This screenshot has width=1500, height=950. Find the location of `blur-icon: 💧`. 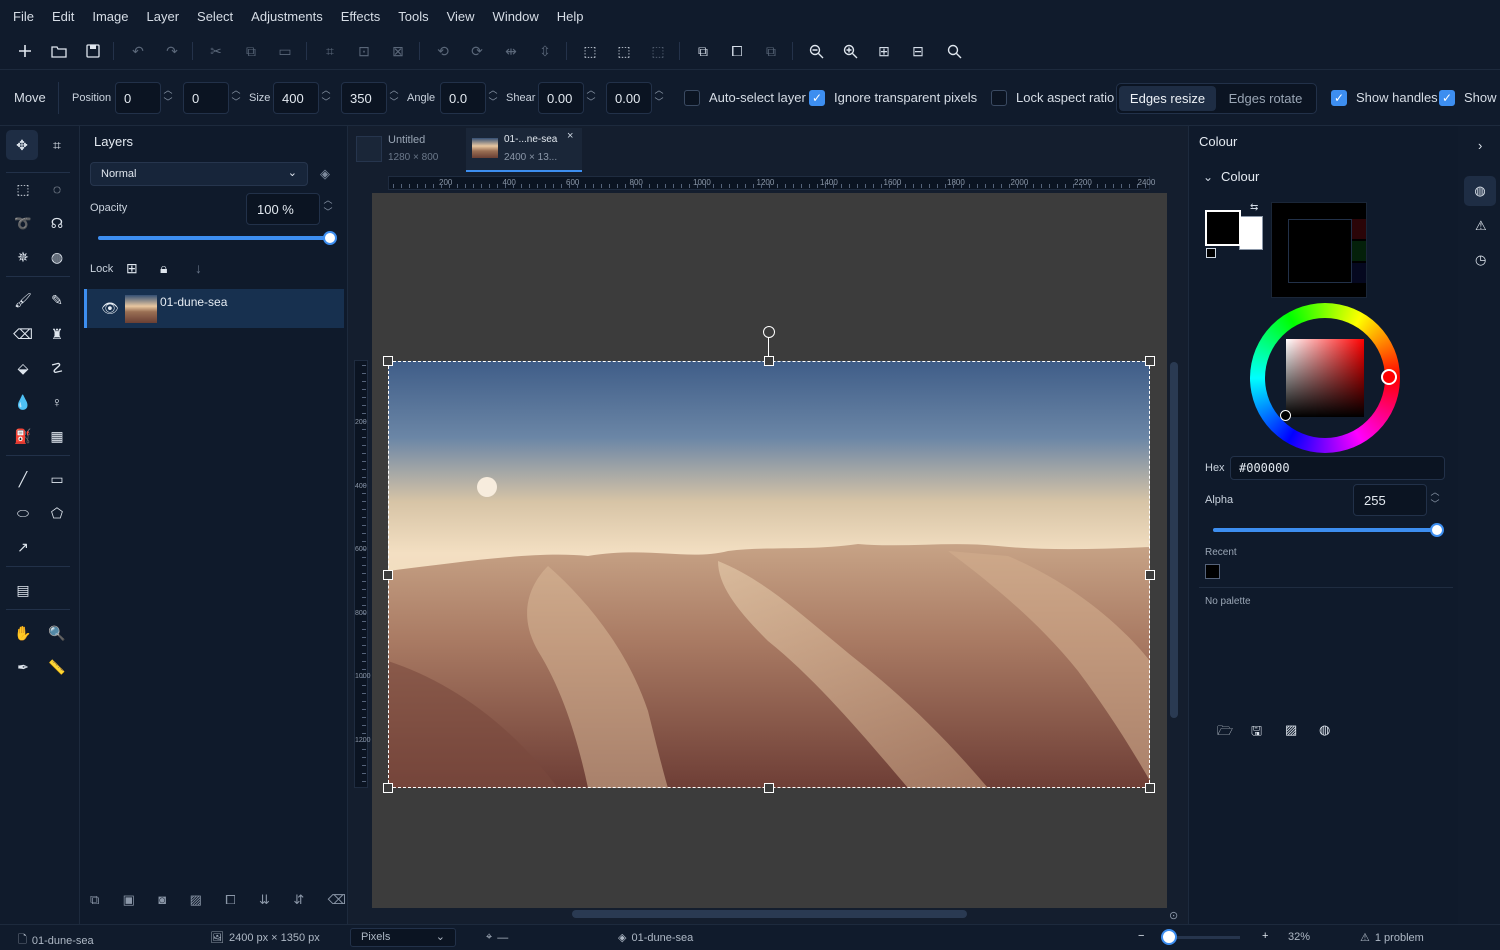

blur-icon: 💧 is located at coordinates (23, 402).